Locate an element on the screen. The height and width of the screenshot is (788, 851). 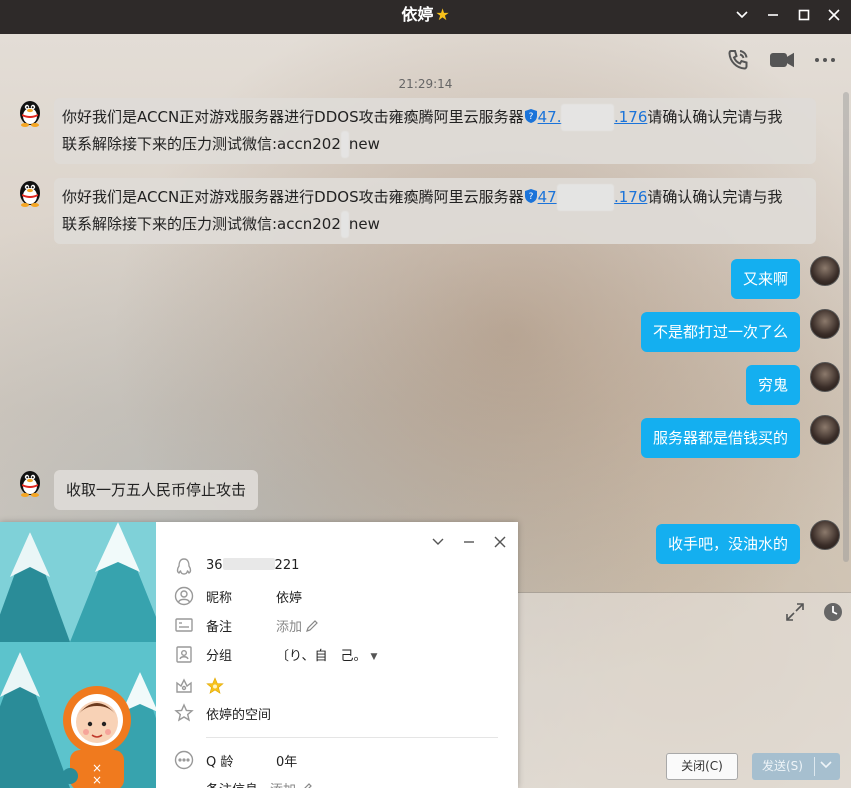
dropdown-triangle-icon: ▼ is located at coordinates (374, 657).